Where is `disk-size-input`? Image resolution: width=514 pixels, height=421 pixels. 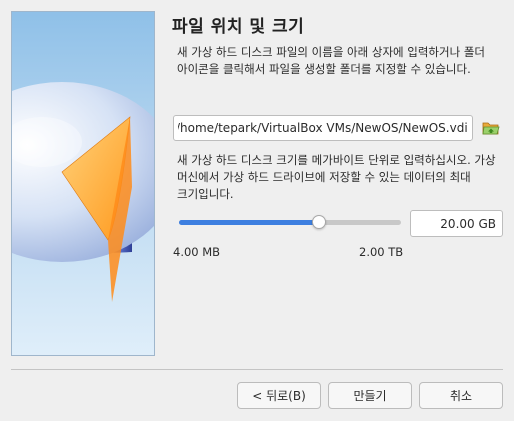
disk-size-input is located at coordinates (456, 223).